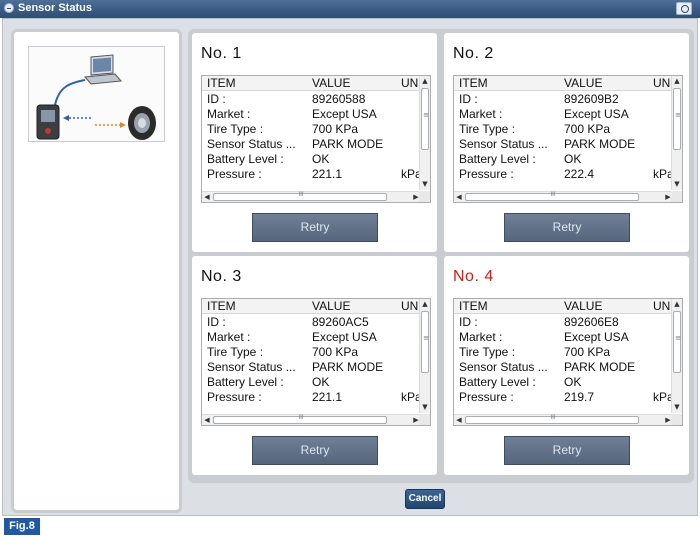  What do you see at coordinates (473, 276) in the screenshot?
I see `sensor-title: No. 4` at bounding box center [473, 276].